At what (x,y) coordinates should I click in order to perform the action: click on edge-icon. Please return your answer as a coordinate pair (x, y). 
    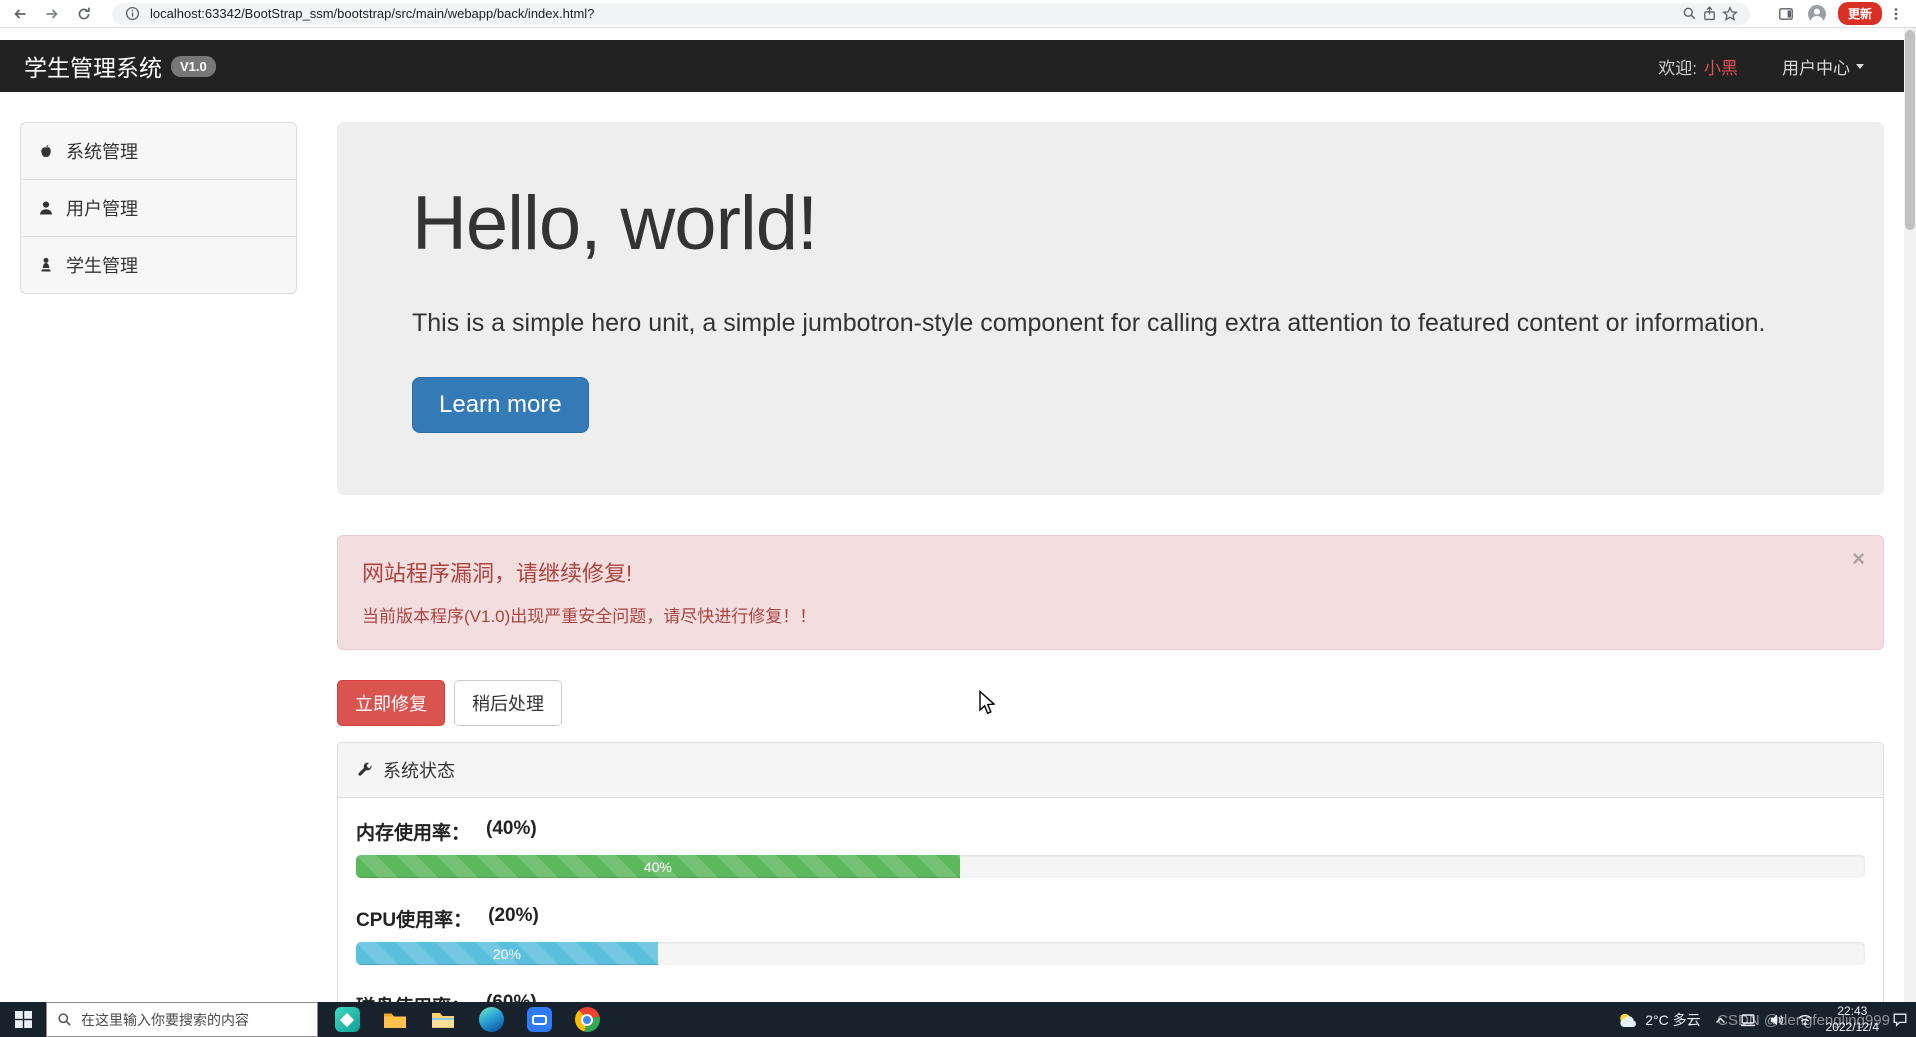
    Looking at the image, I should click on (491, 1019).